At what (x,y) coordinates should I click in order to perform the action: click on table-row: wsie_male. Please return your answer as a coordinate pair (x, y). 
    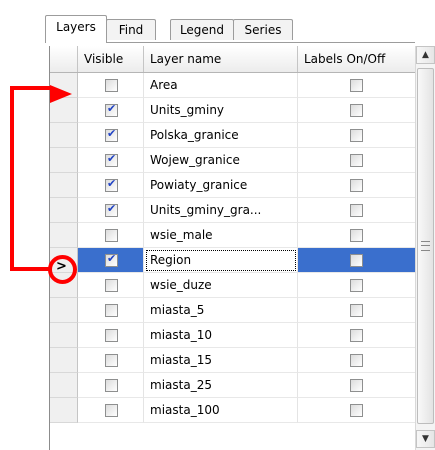
    Looking at the image, I should click on (233, 235).